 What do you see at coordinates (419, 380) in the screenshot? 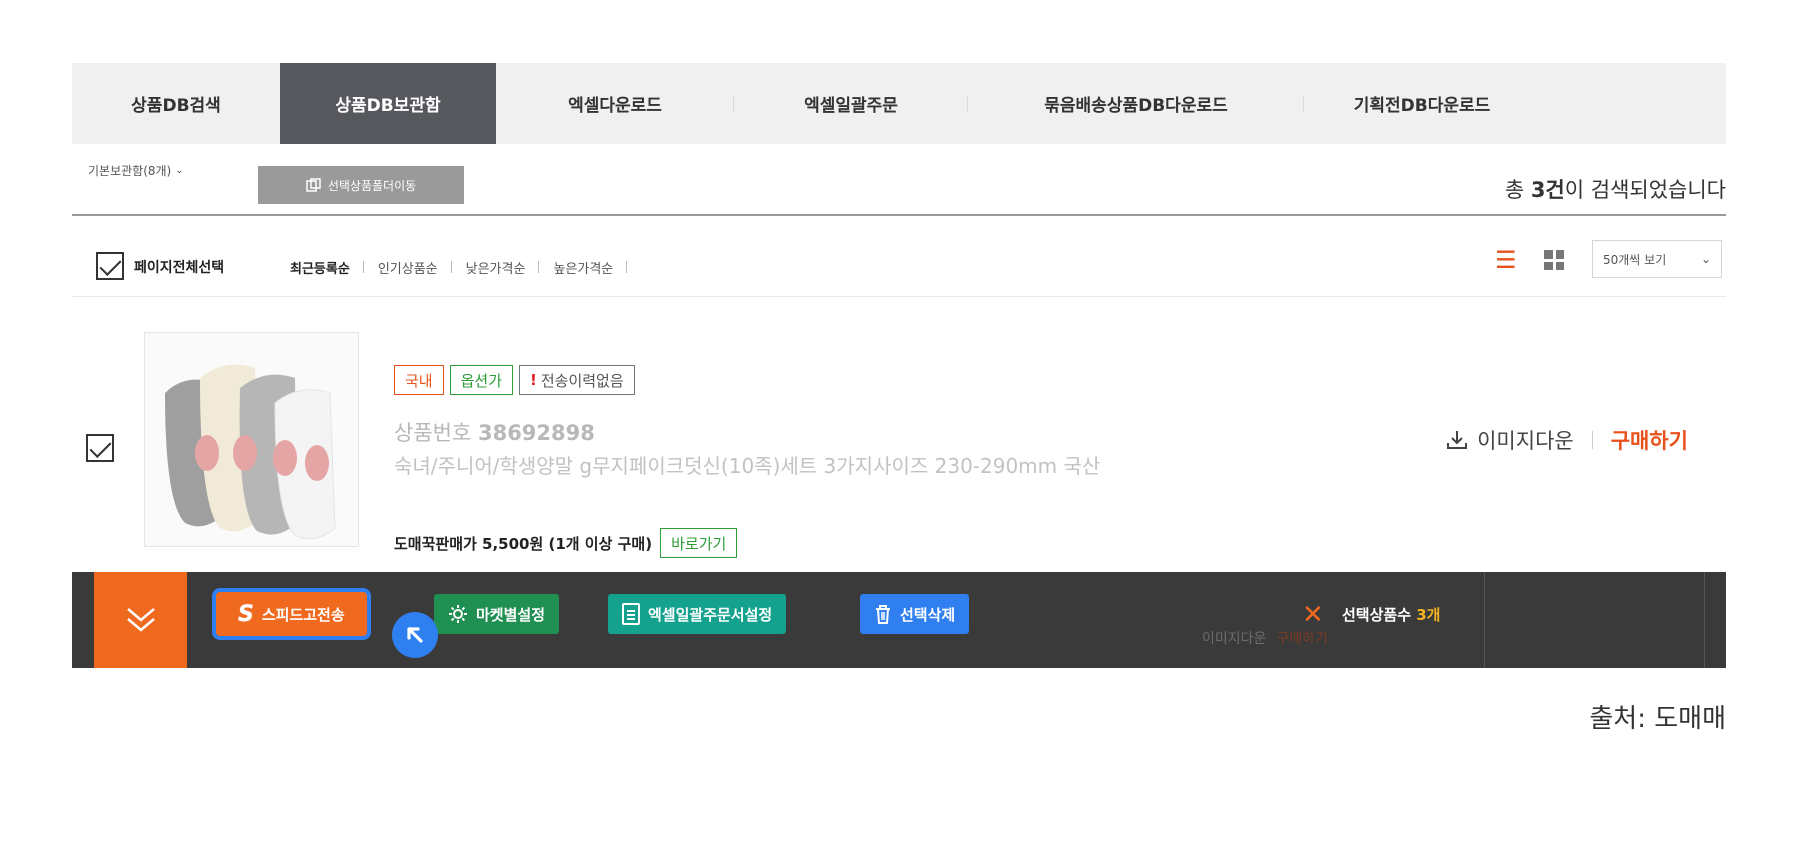
I see `badge-domestic: 국내` at bounding box center [419, 380].